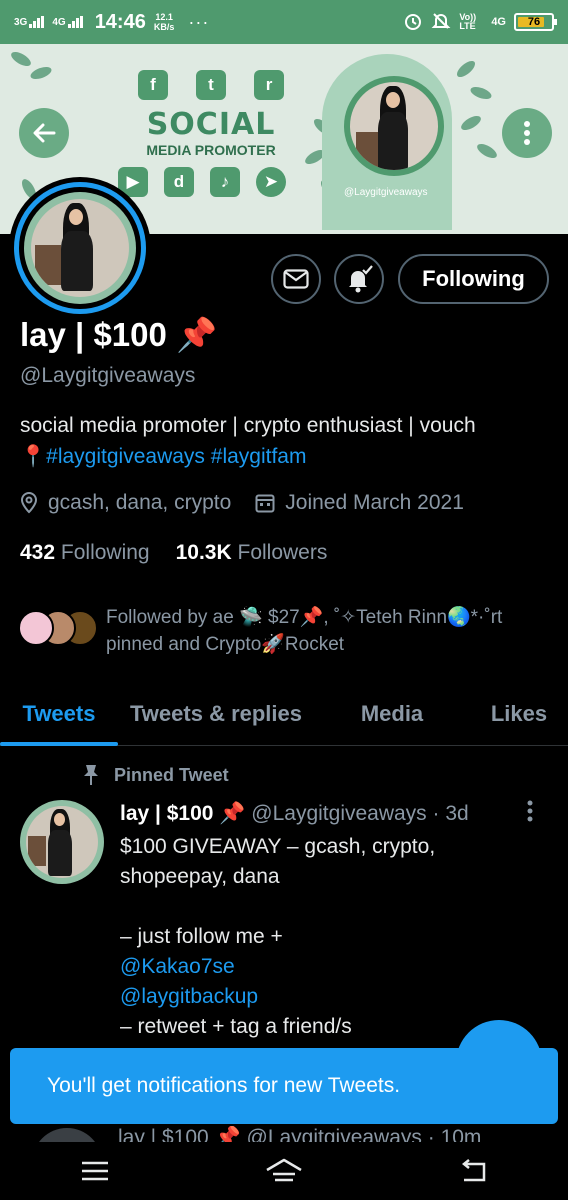 The height and width of the screenshot is (1200, 568). What do you see at coordinates (211, 150) in the screenshot?
I see `banner-title-line2: MEDIA PROMOTER` at bounding box center [211, 150].